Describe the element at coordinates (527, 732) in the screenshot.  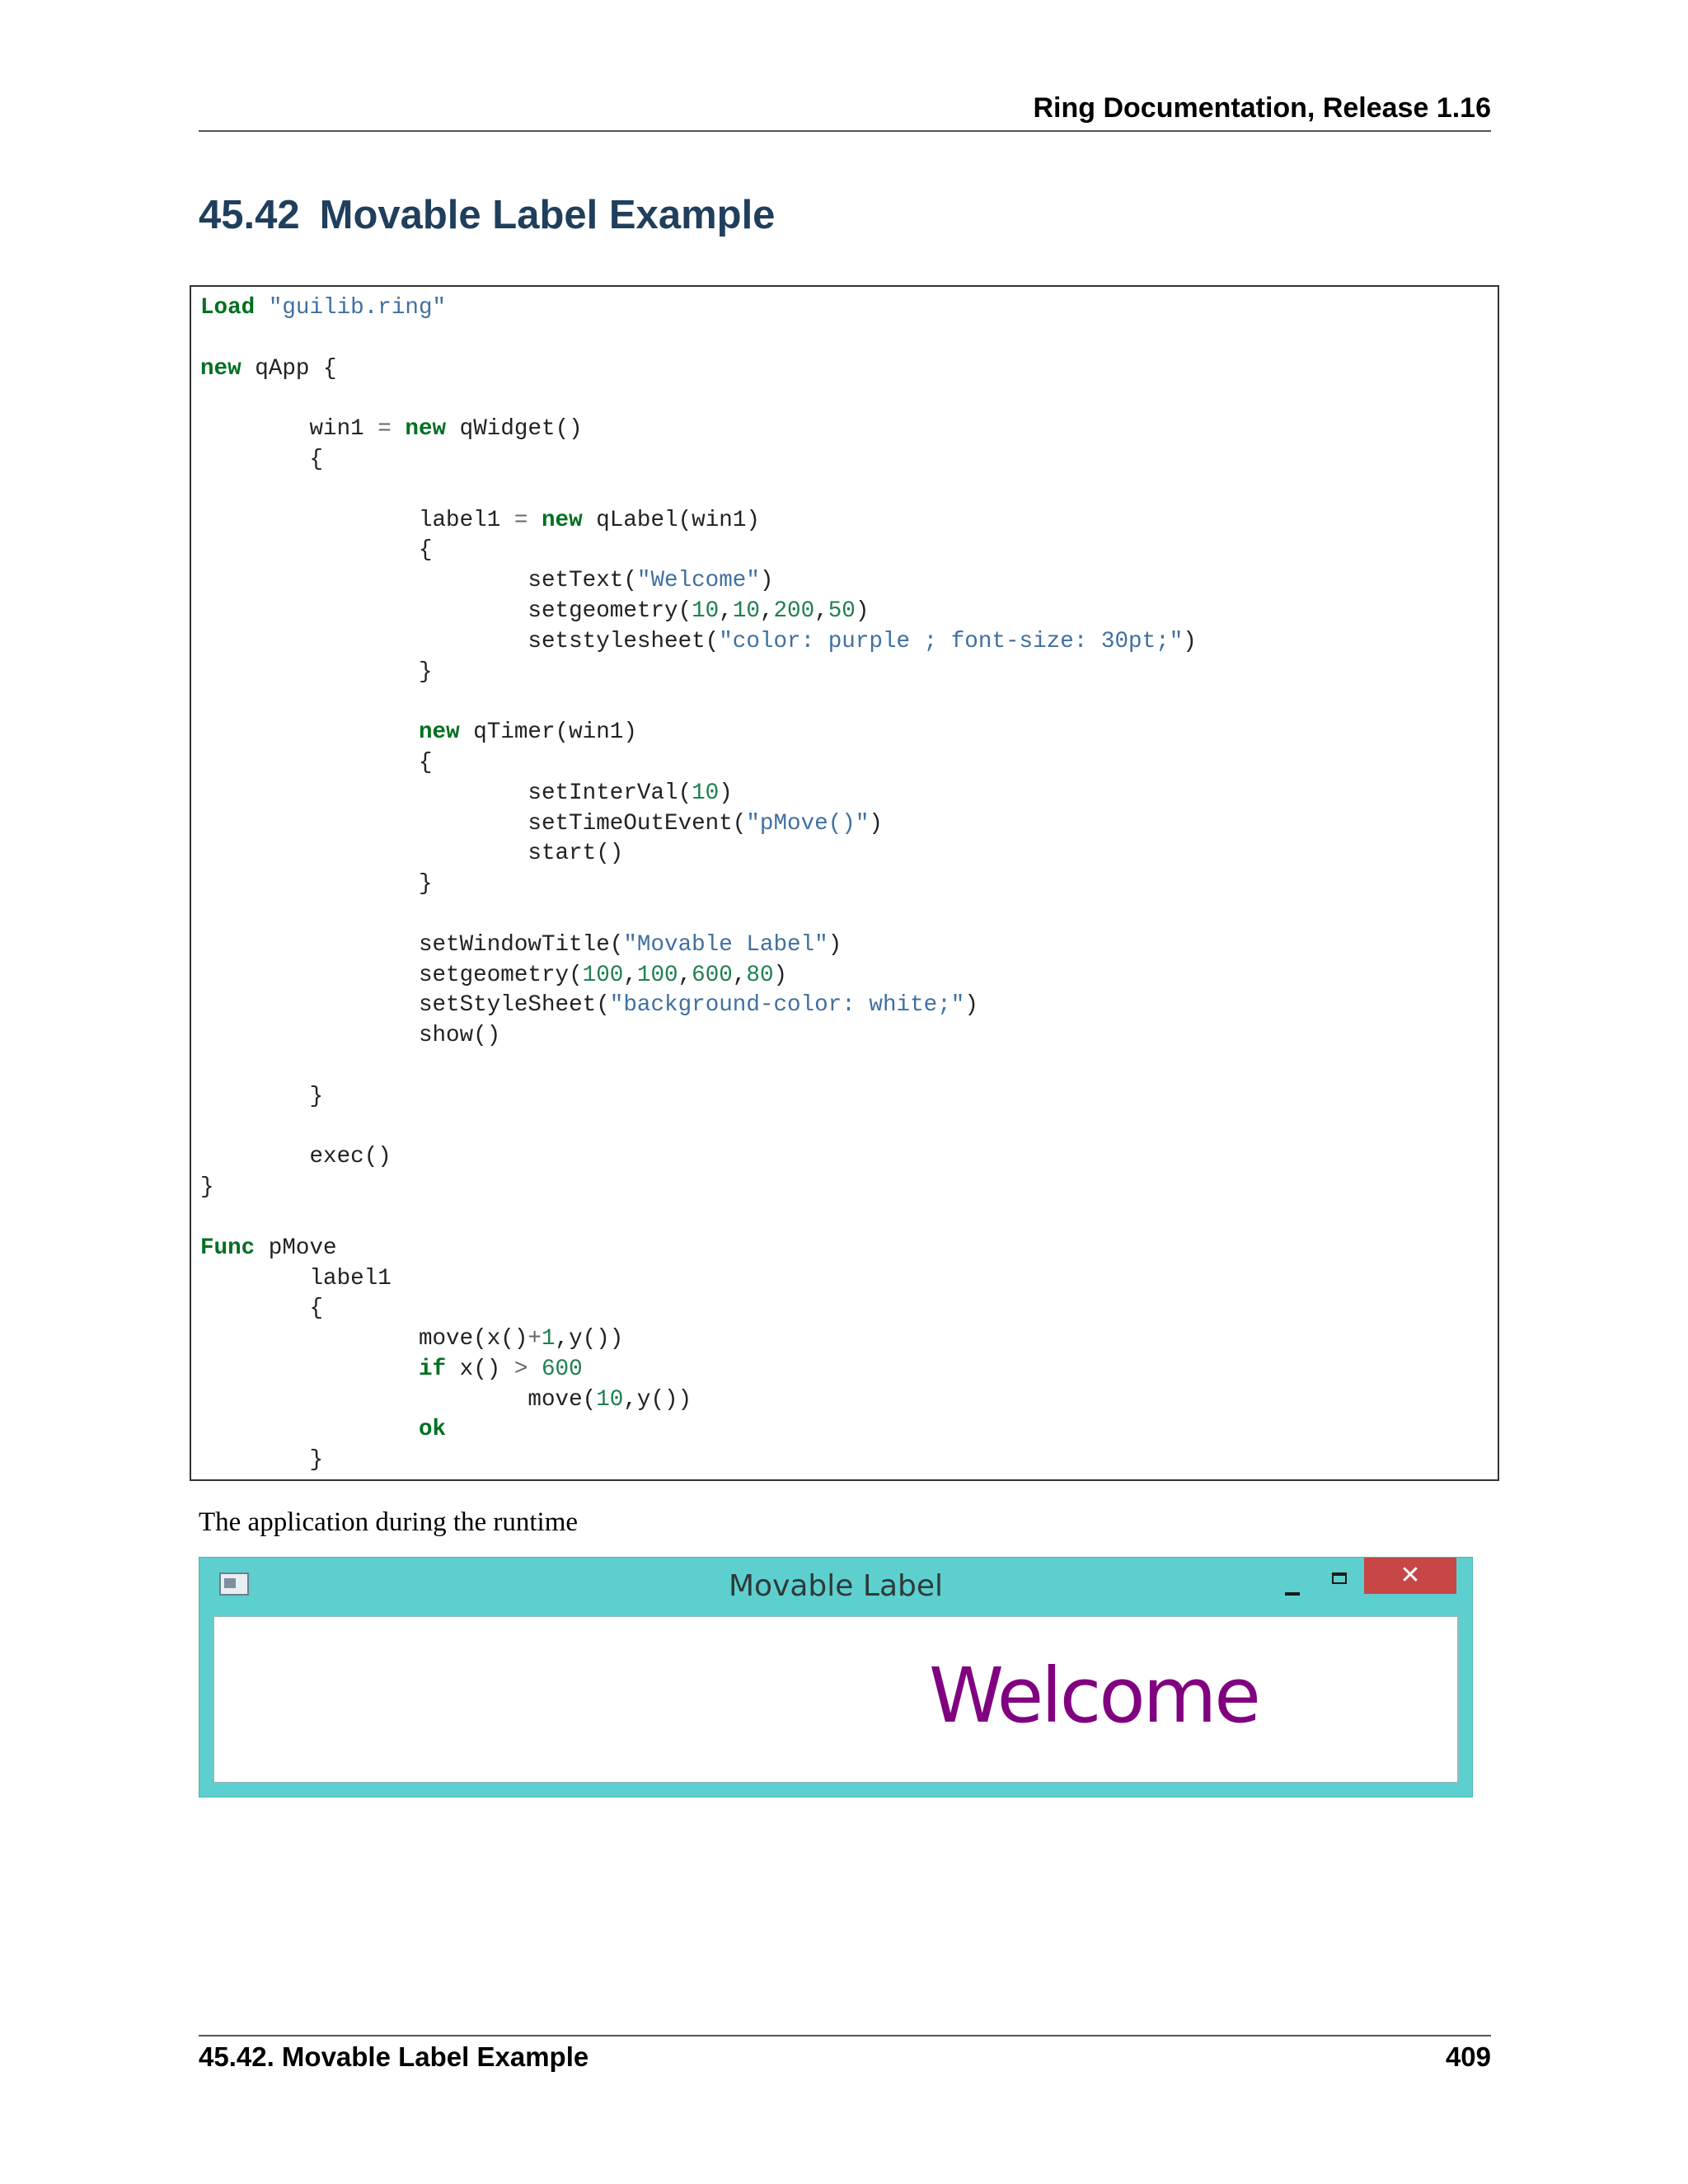
I see `code-line: new qTimer(win1)` at that location.